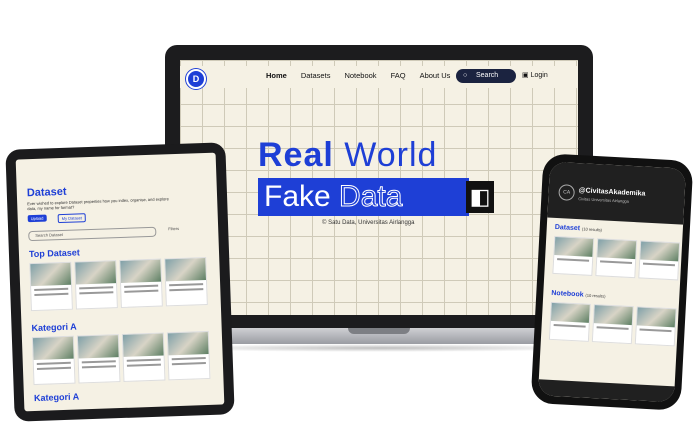  I want to click on top-dataset-cards, so click(118, 284).